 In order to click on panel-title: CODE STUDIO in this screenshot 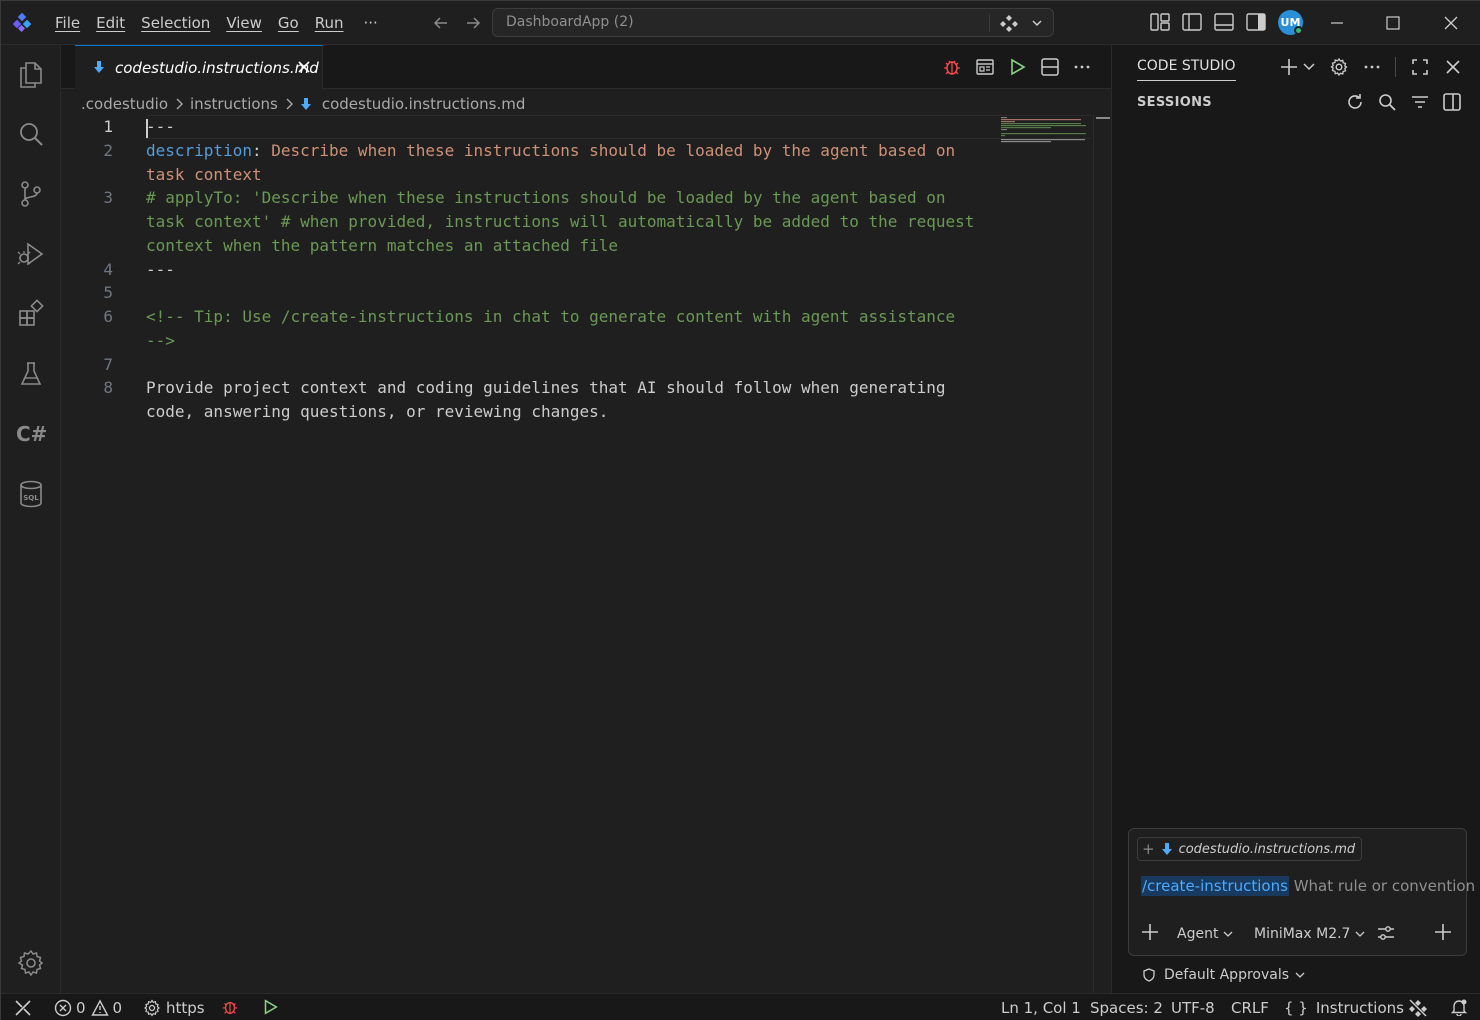, I will do `click(1186, 69)`.